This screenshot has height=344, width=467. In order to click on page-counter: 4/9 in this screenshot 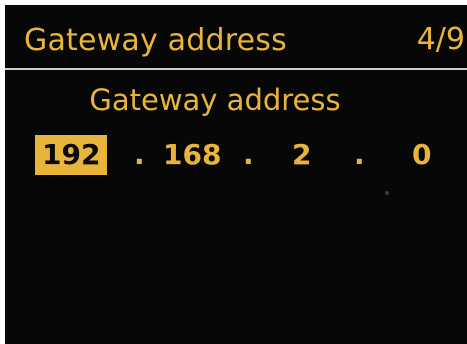, I will do `click(440, 39)`.